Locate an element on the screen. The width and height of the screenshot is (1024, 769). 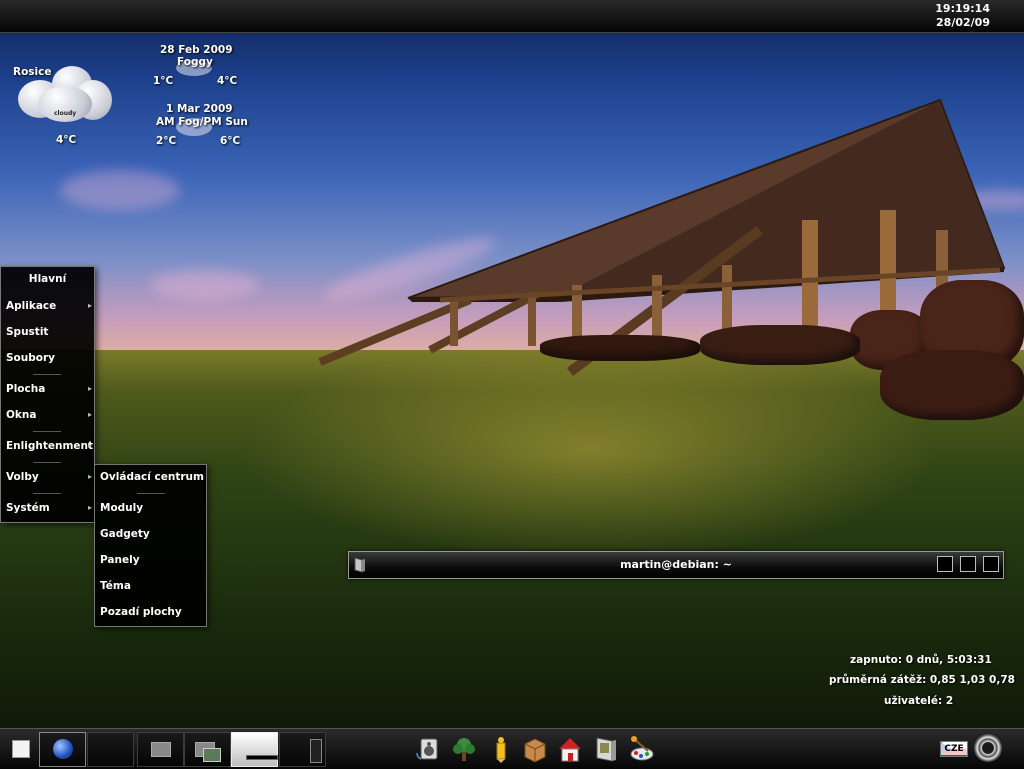
bottom-shelf: CZE is located at coordinates (512, 748).